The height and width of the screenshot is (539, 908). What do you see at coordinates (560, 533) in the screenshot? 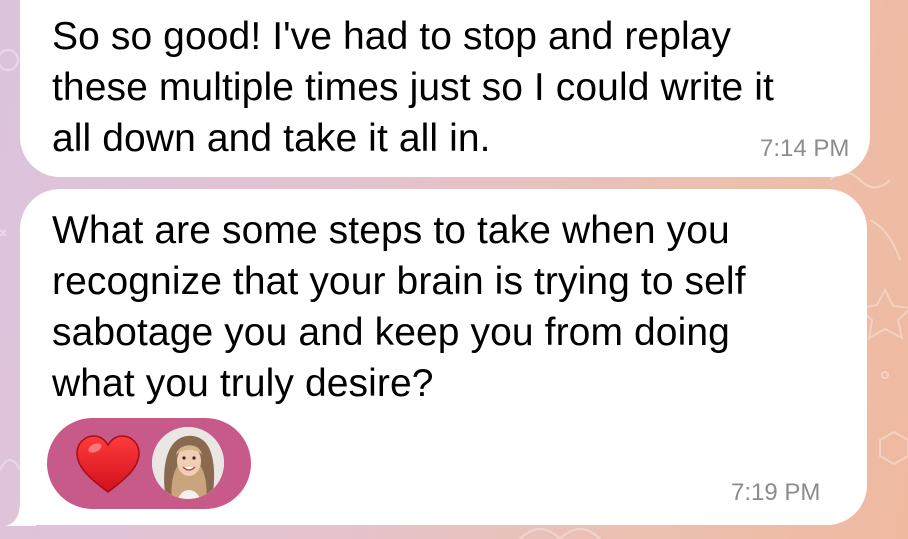
I see `doodle-bottom-arc` at bounding box center [560, 533].